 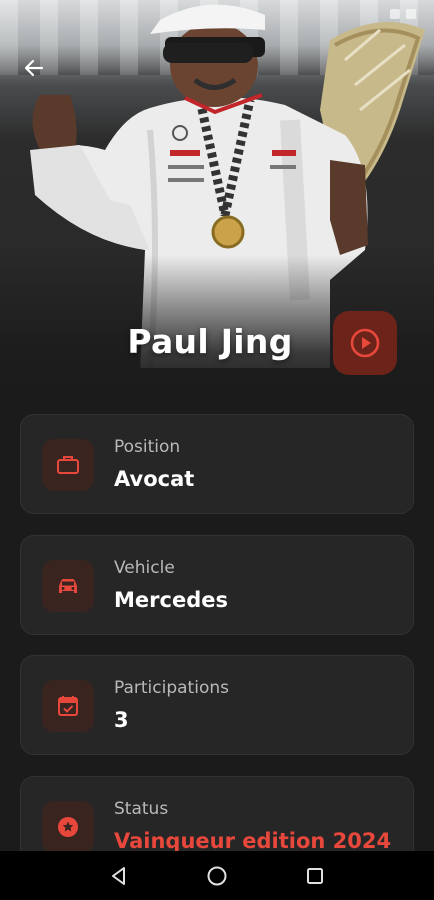 I want to click on detail-value: Vainqueur edition 2024, so click(x=253, y=841).